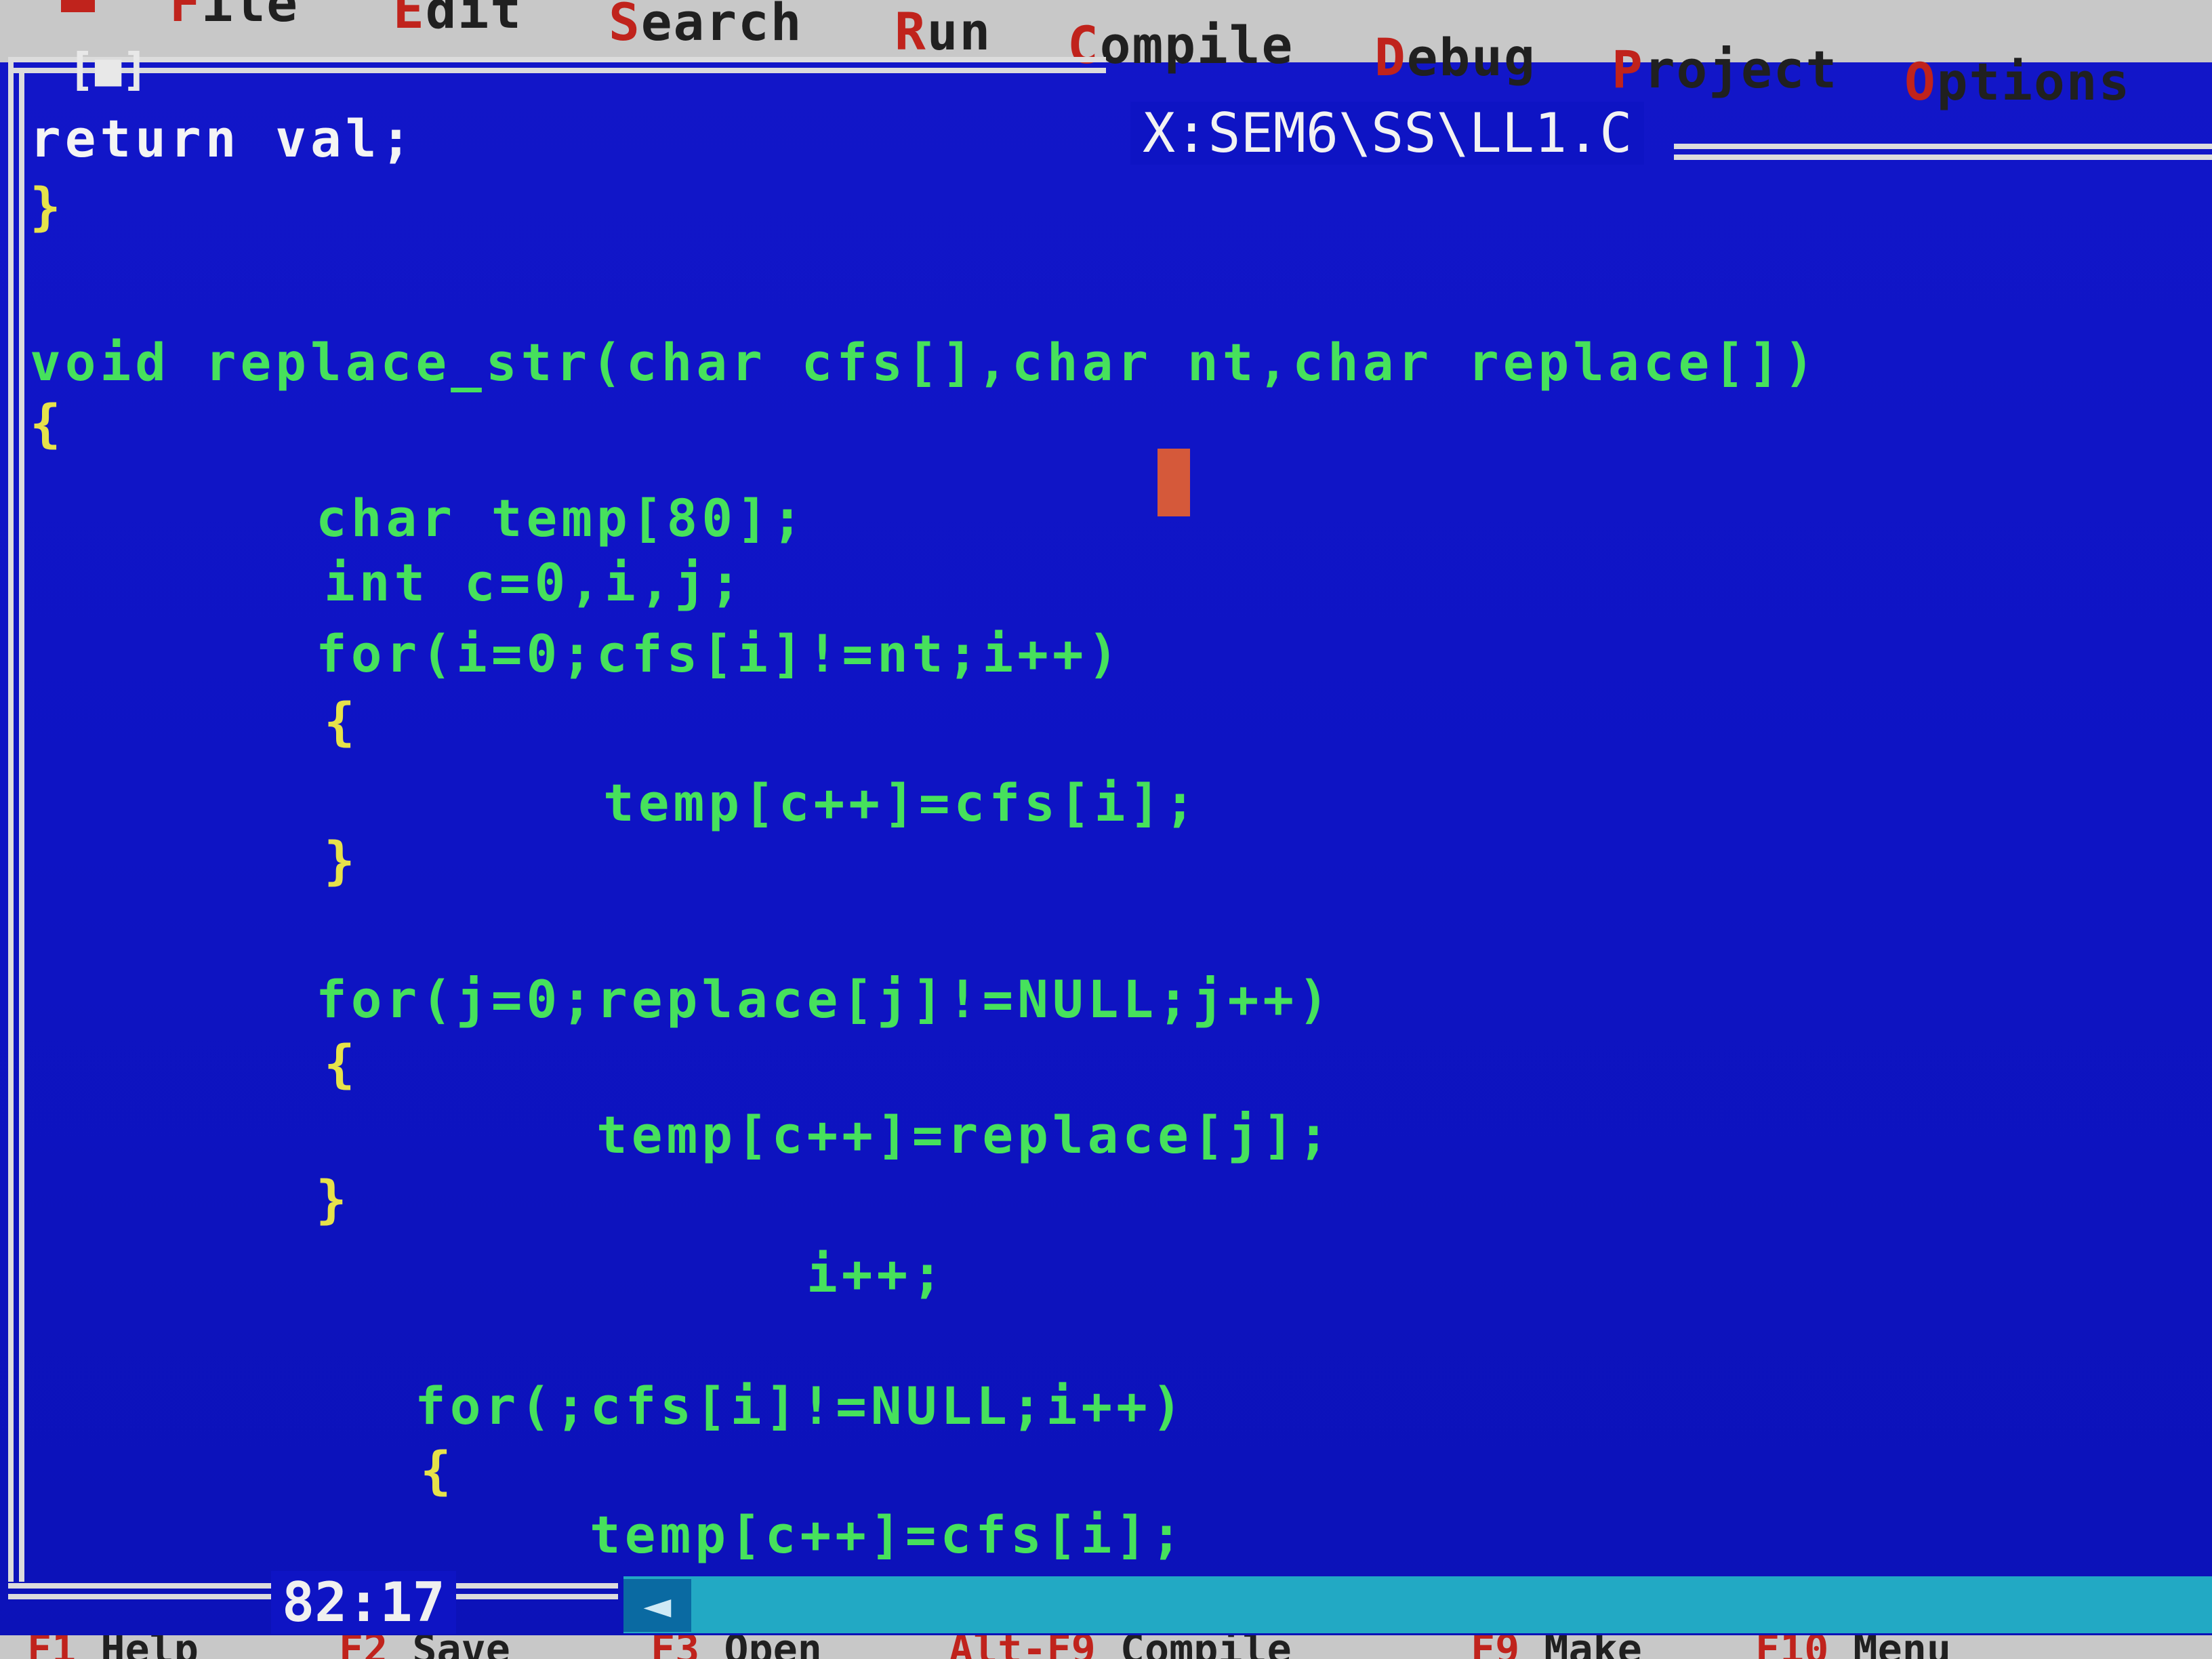 This screenshot has height=1659, width=2212. What do you see at coordinates (222, 139) in the screenshot?
I see `code-line: return val;` at bounding box center [222, 139].